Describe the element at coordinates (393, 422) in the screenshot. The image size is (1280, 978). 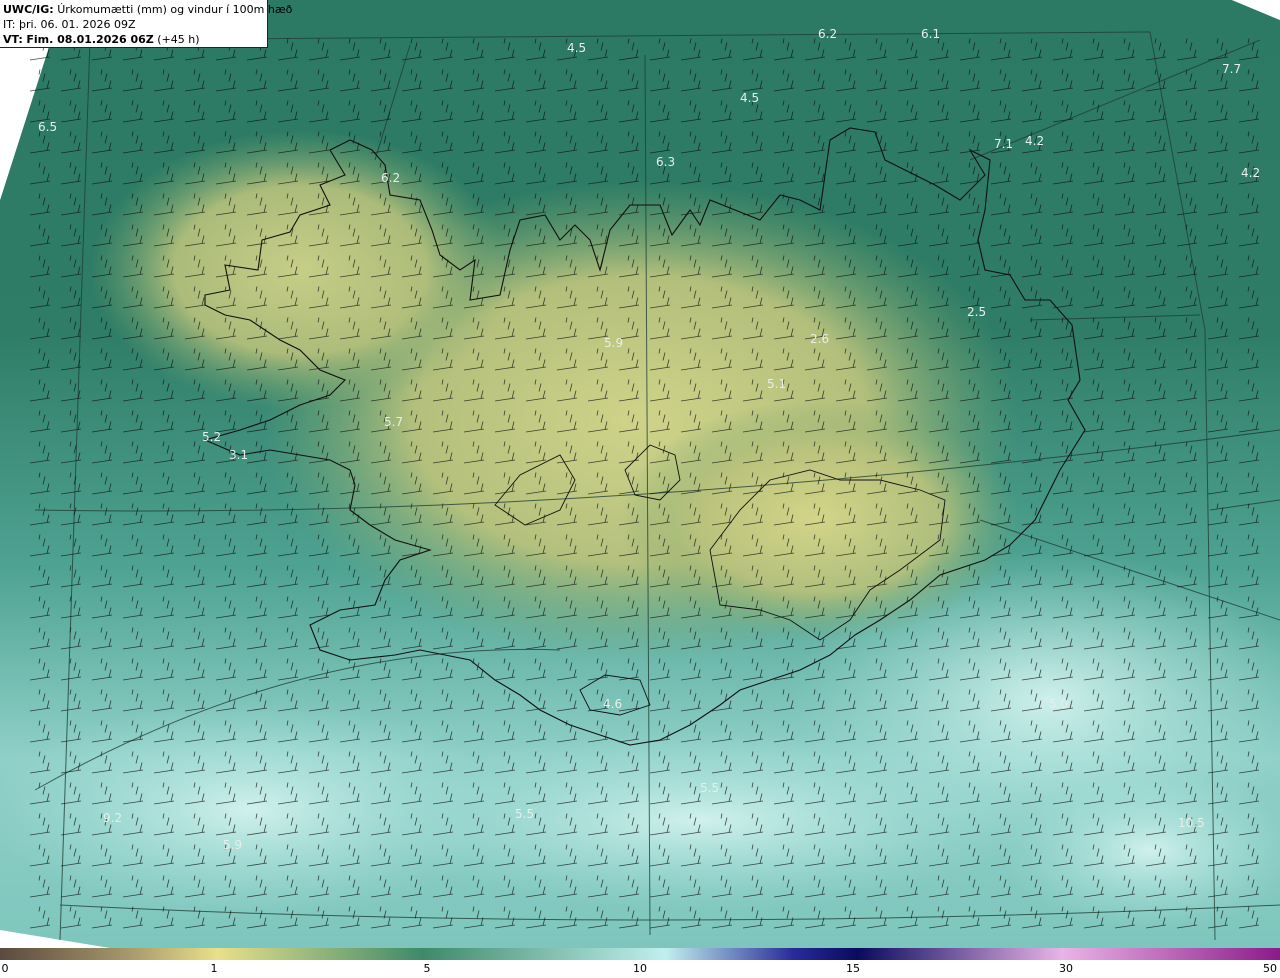
I see `value-label: 5.7` at that location.